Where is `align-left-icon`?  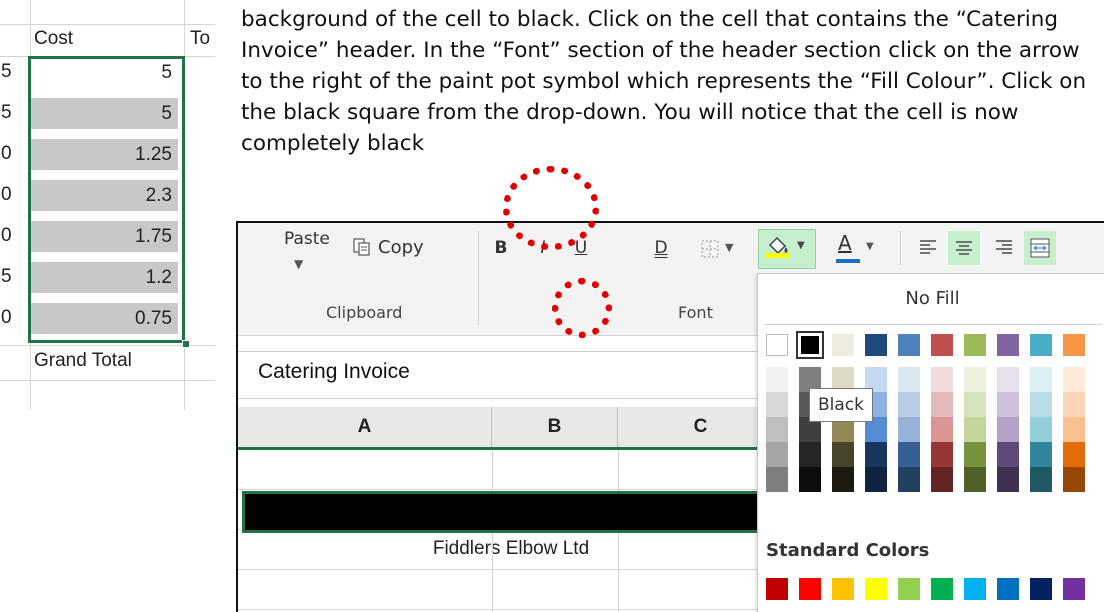
align-left-icon is located at coordinates (928, 247).